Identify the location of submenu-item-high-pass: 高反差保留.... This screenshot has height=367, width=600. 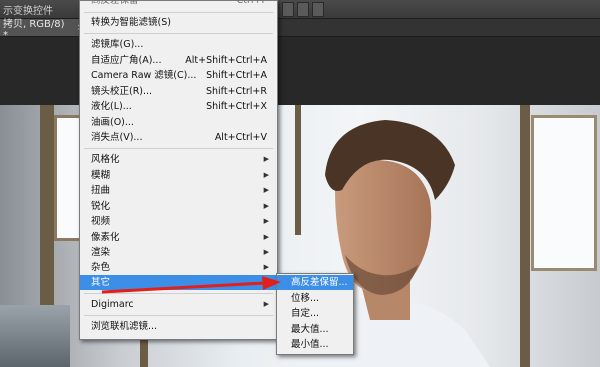
(315, 282).